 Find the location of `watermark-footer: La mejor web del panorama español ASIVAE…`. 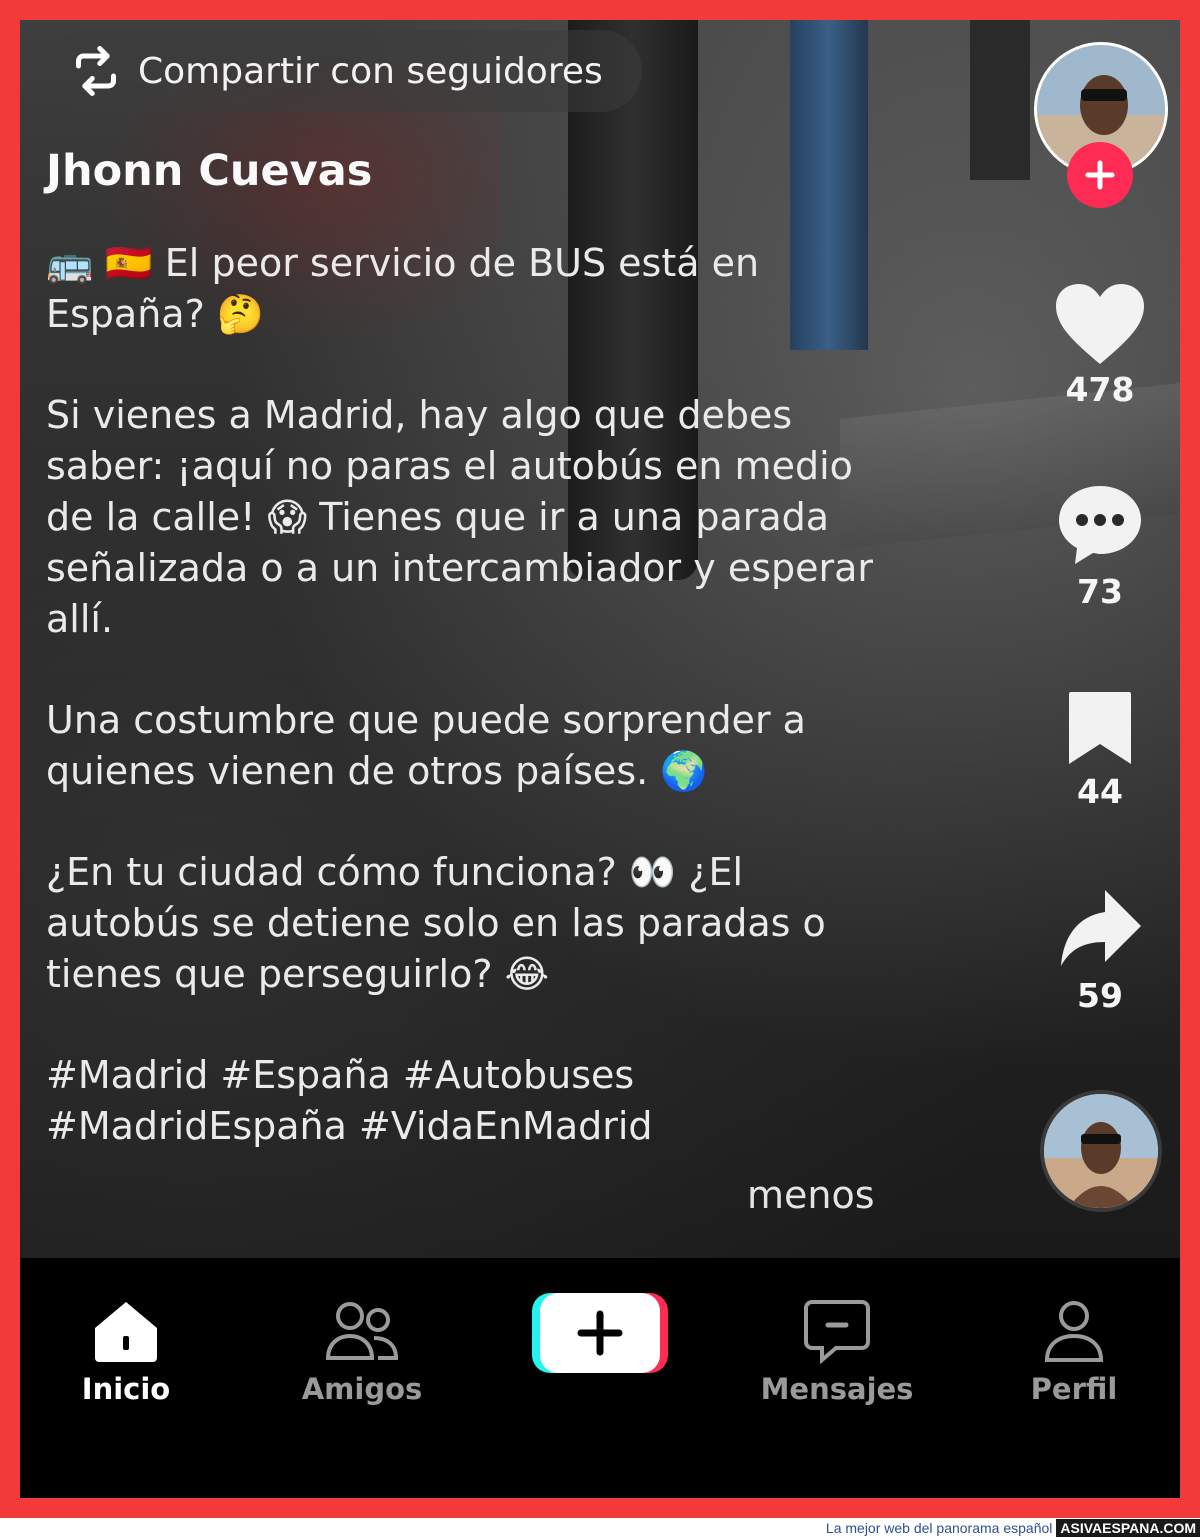

watermark-footer: La mejor web del panorama español ASIVAE… is located at coordinates (600, 1528).